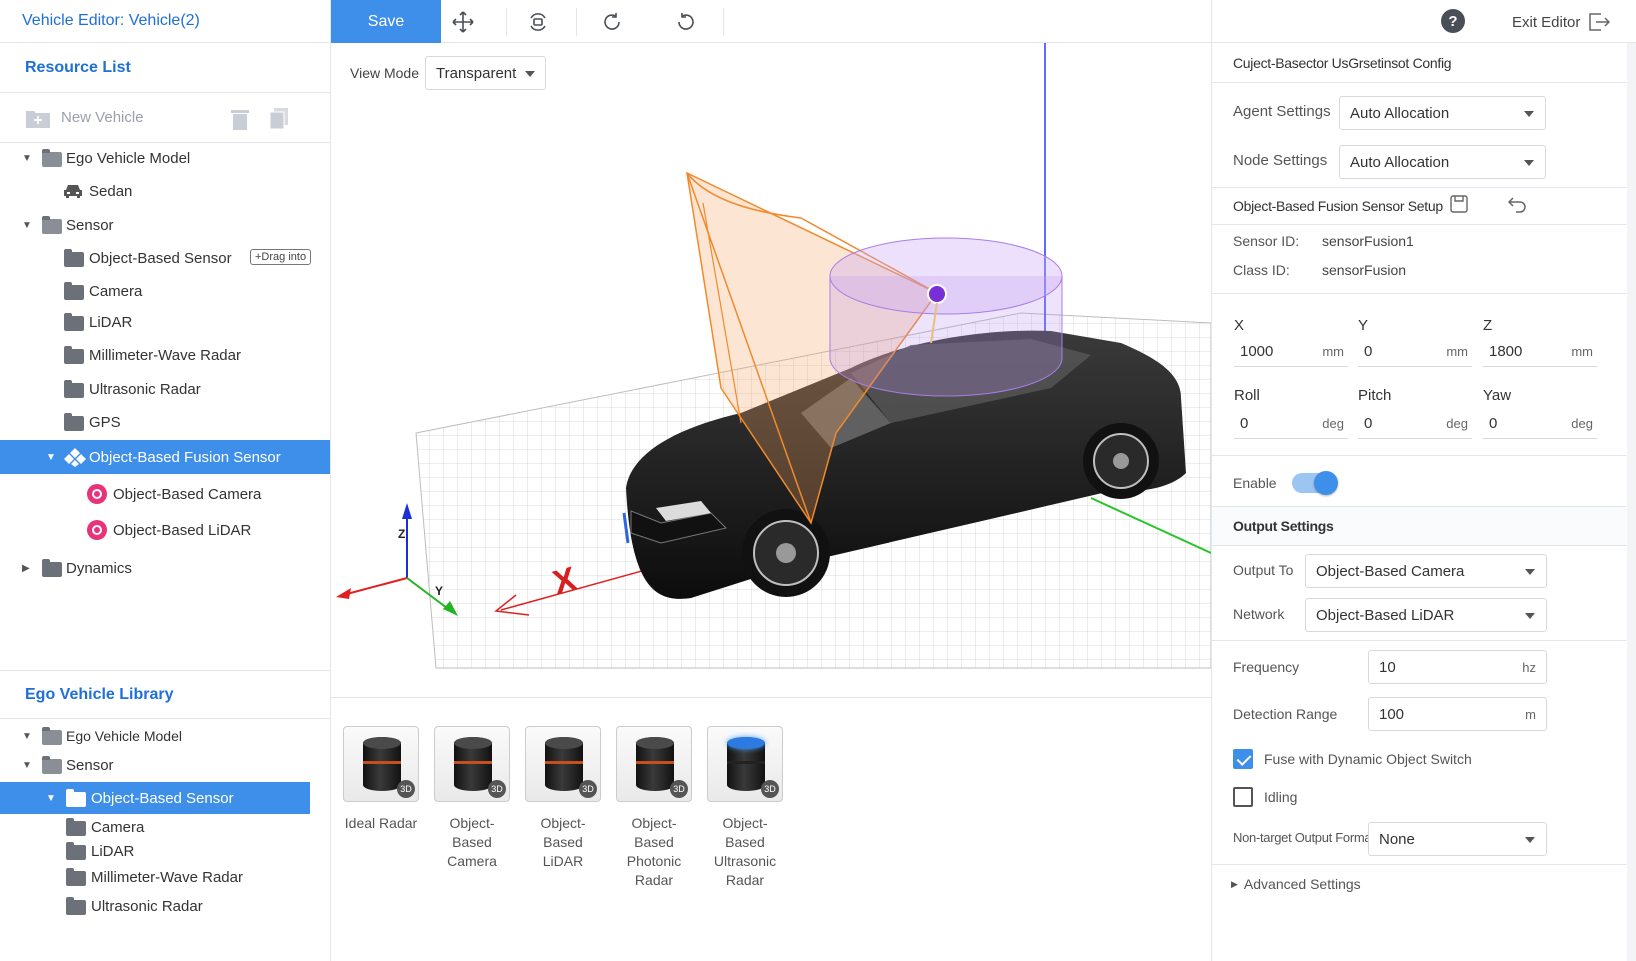 This screenshot has width=1636, height=961. What do you see at coordinates (1453, 21) in the screenshot?
I see `help-icon: ?` at bounding box center [1453, 21].